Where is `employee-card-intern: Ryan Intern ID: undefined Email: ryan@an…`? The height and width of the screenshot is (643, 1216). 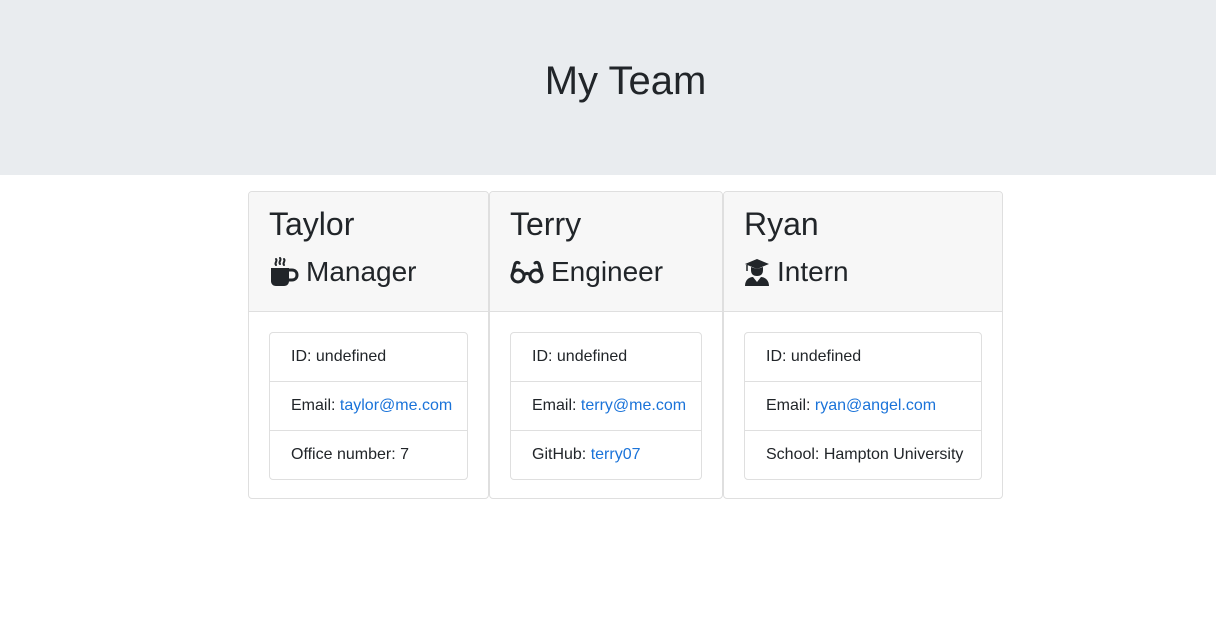 employee-card-intern: Ryan Intern ID: undefined Email: ryan@an… is located at coordinates (863, 345).